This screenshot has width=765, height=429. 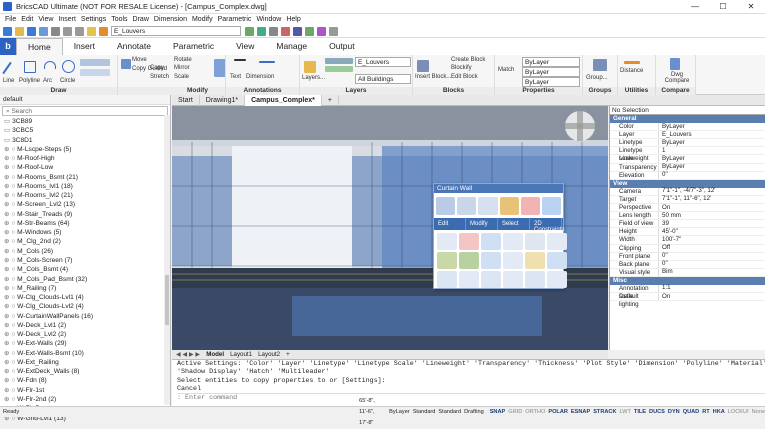 I want to click on tree-item: ⊕ ○ M-Screen_Lvl2 (13), so click(x=87, y=204).